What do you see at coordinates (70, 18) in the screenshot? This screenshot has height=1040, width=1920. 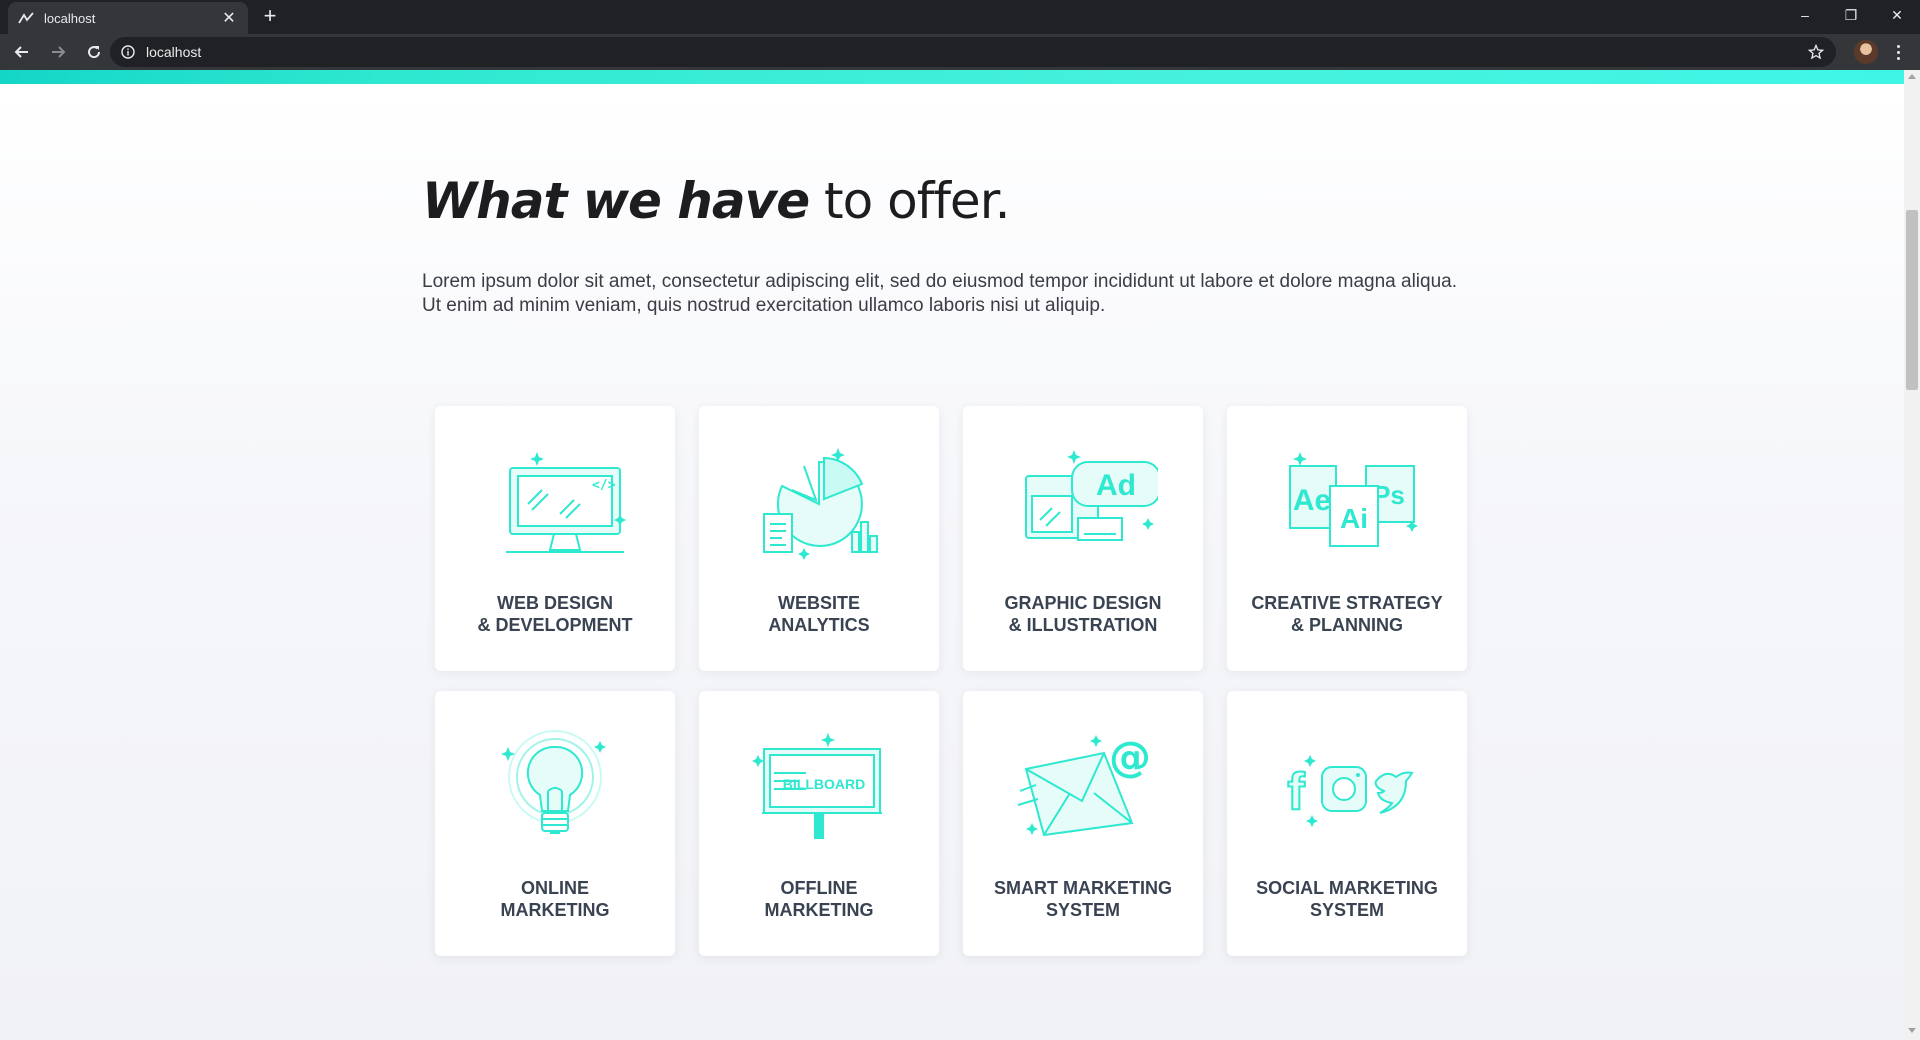 I see `tab-title: localhost` at bounding box center [70, 18].